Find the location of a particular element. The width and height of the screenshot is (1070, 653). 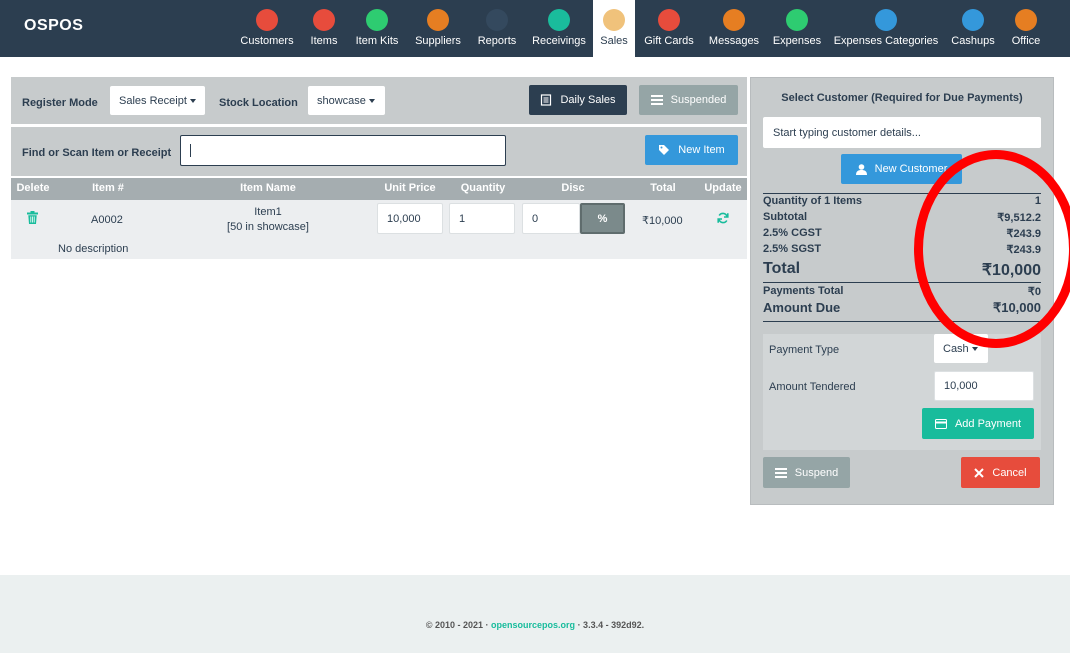

daily-sales-label: Daily Sales is located at coordinates (588, 100).